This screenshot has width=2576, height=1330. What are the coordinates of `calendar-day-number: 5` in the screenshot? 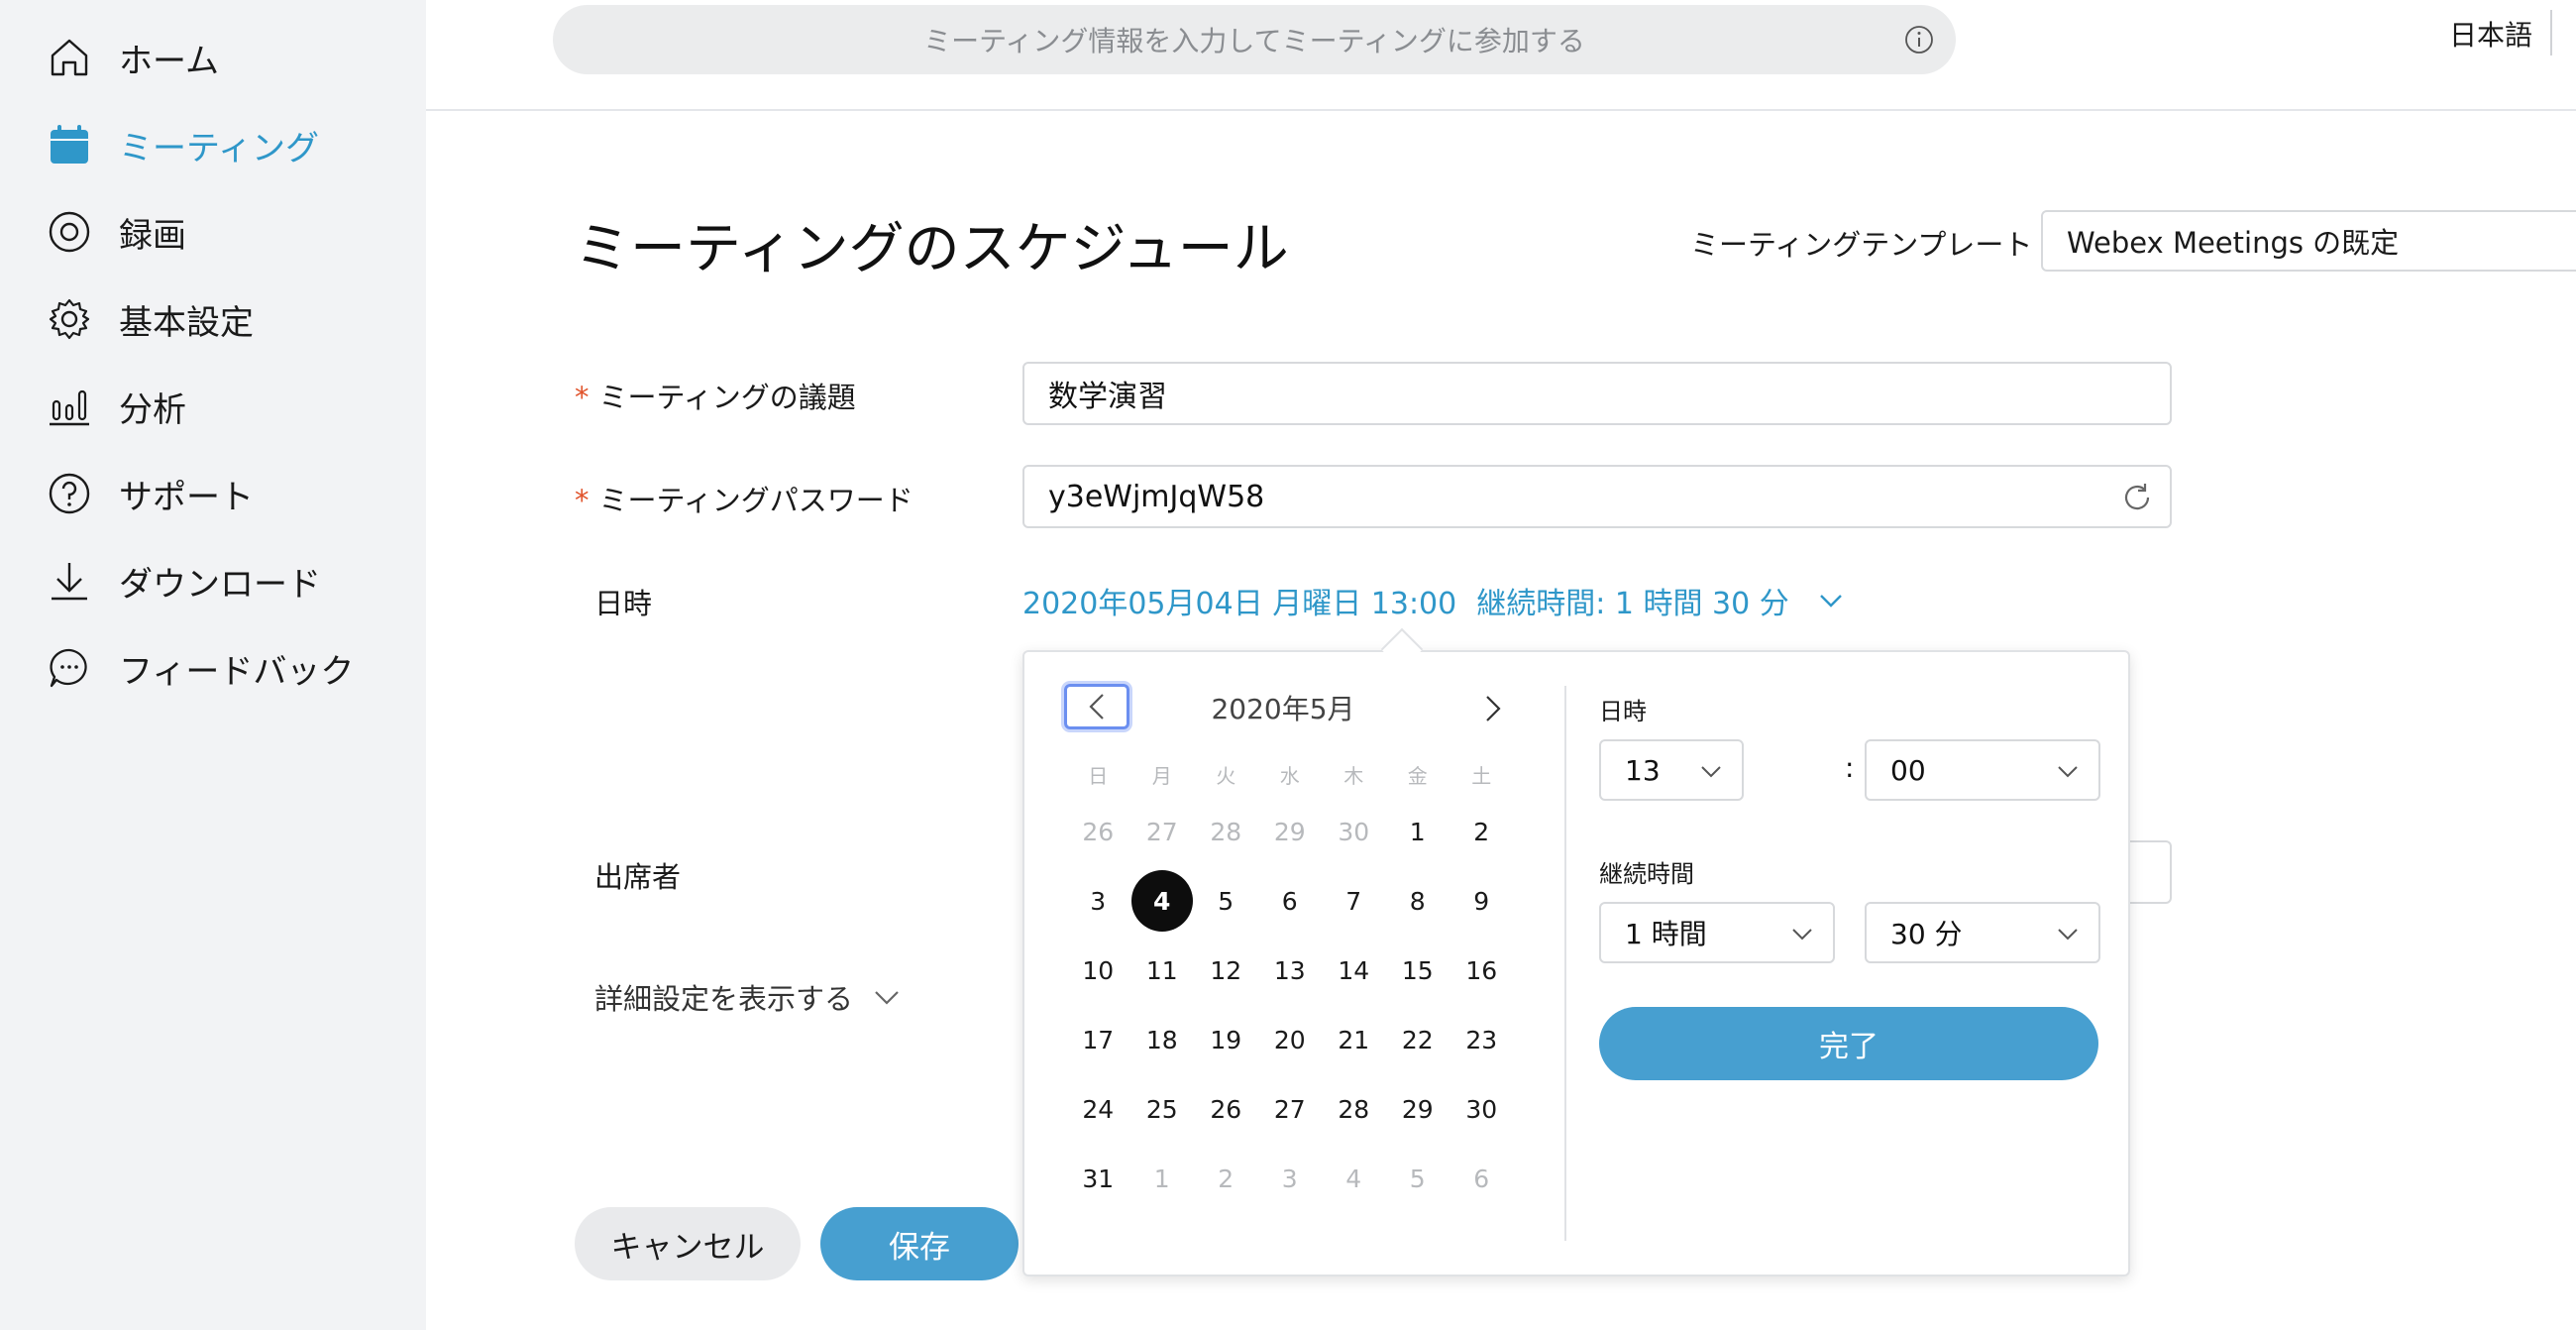 It's located at (1417, 1178).